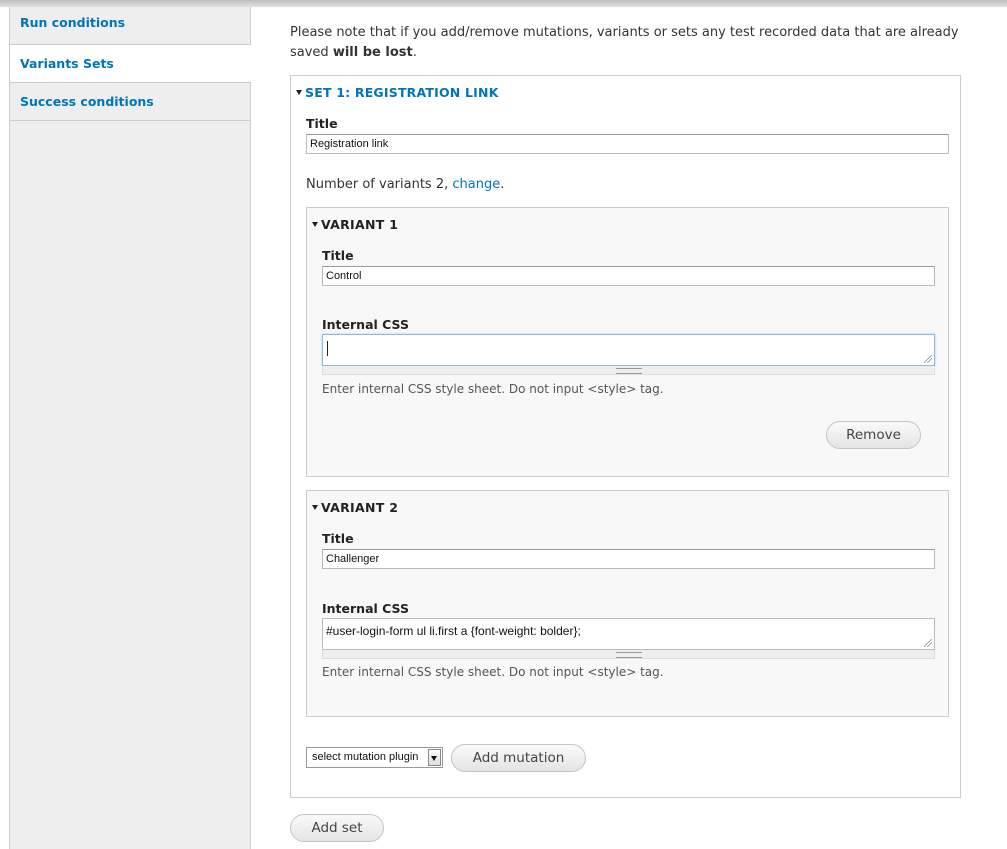  I want to click on variant-2-css-label: Internal CSS, so click(365, 608).